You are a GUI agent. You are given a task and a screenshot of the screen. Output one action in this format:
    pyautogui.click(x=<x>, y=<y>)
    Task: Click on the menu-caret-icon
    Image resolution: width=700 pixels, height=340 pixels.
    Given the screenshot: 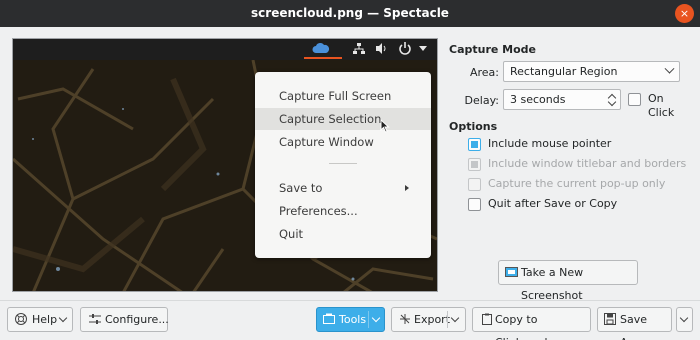 What is the action you would take?
    pyautogui.click(x=423, y=48)
    